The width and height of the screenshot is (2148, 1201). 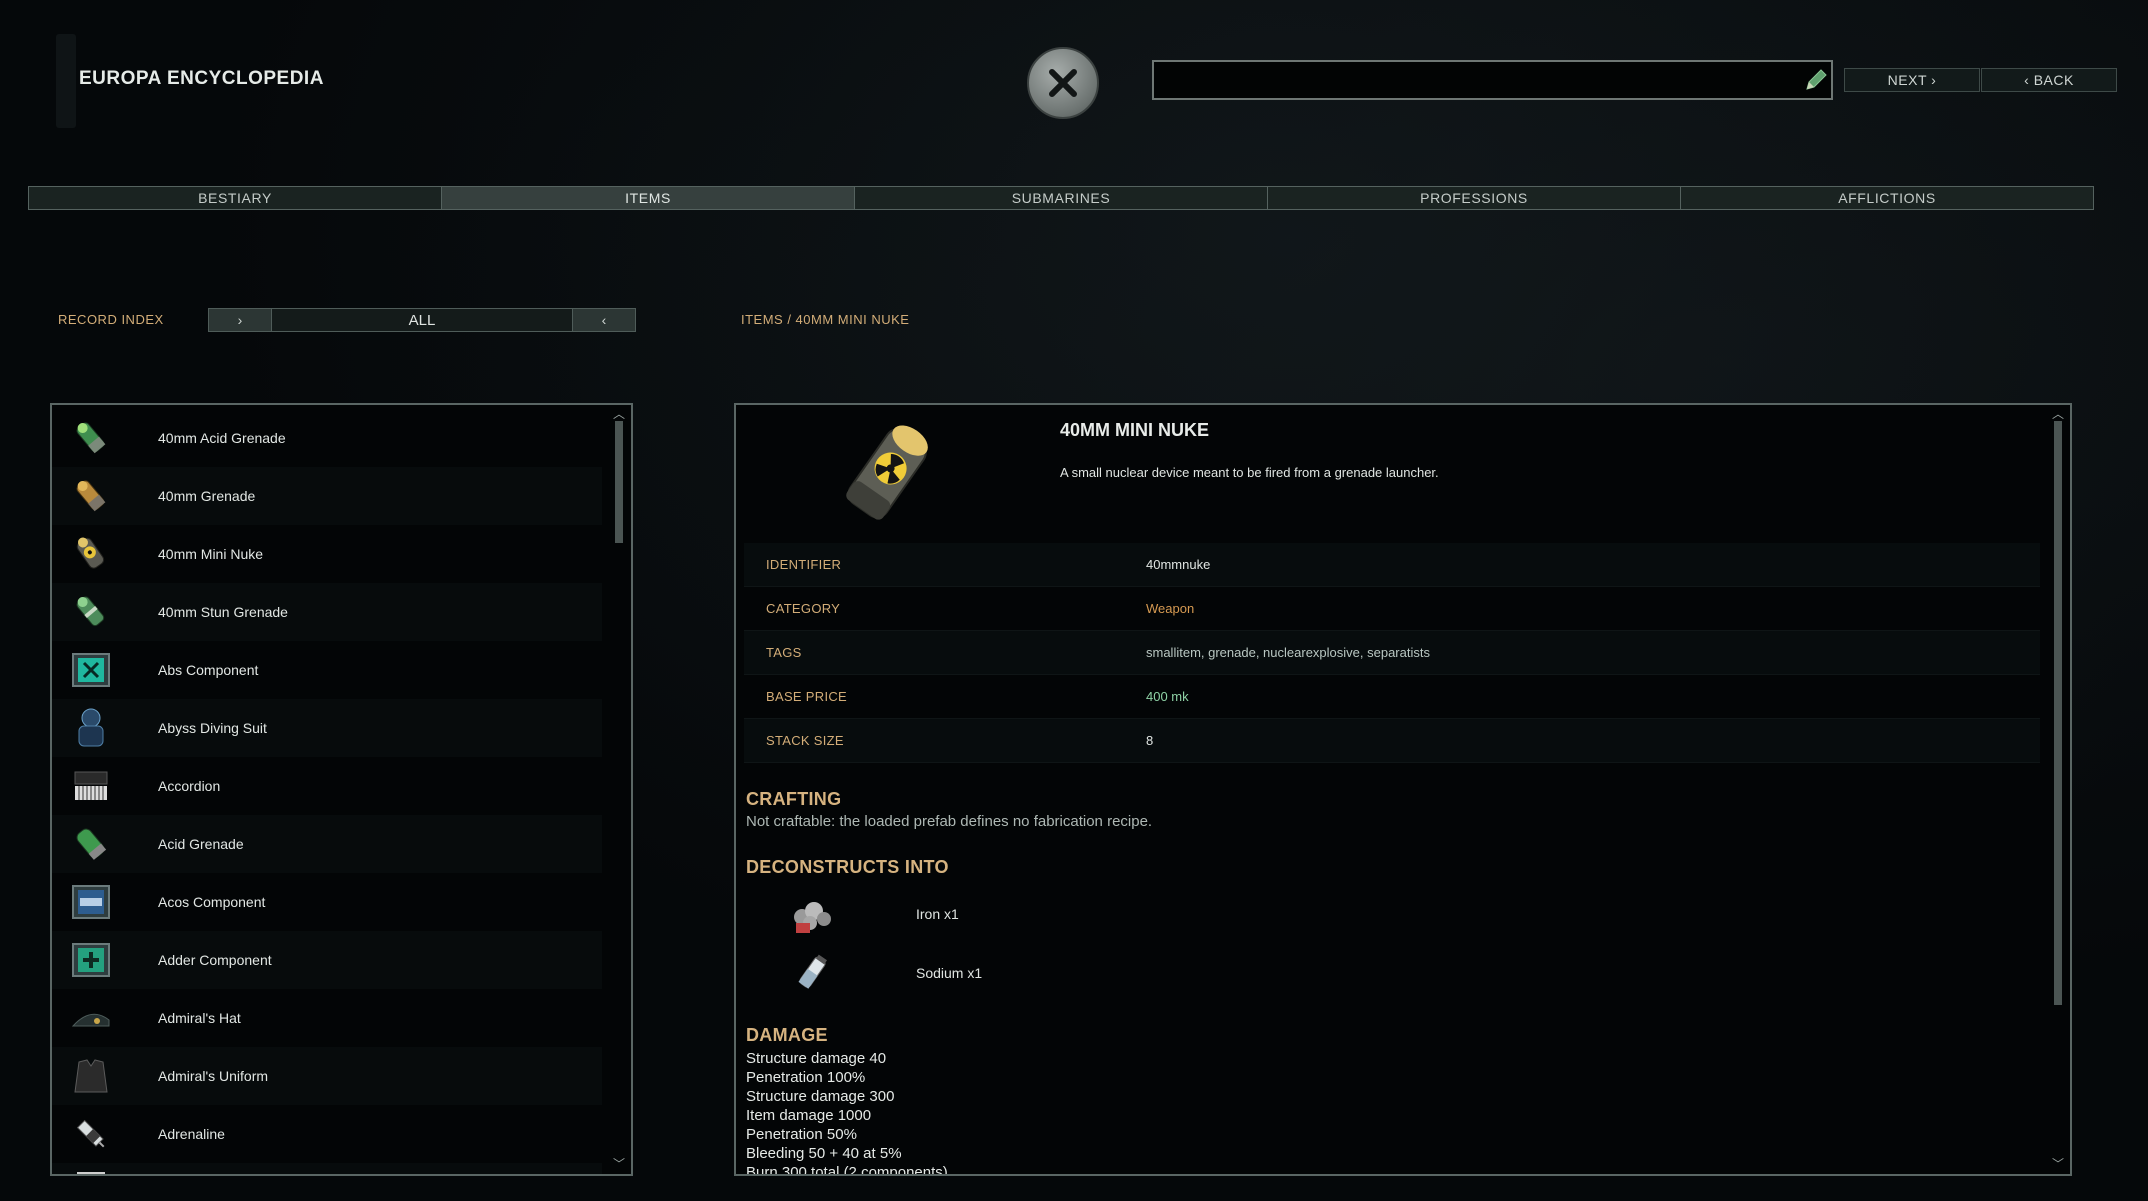 What do you see at coordinates (91, 960) in the screenshot?
I see `adder-component-icon` at bounding box center [91, 960].